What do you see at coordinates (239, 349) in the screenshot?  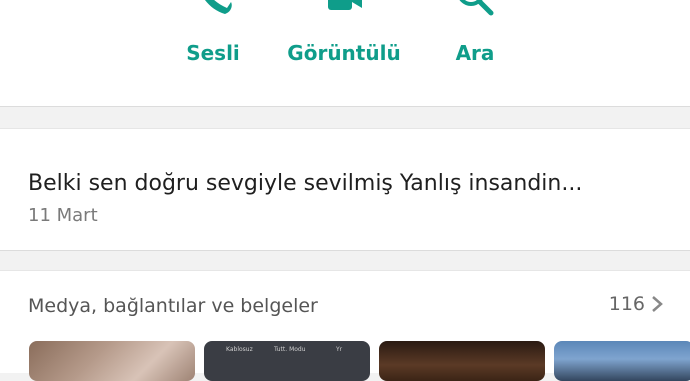 I see `thumbnail-text: Kablosuz` at bounding box center [239, 349].